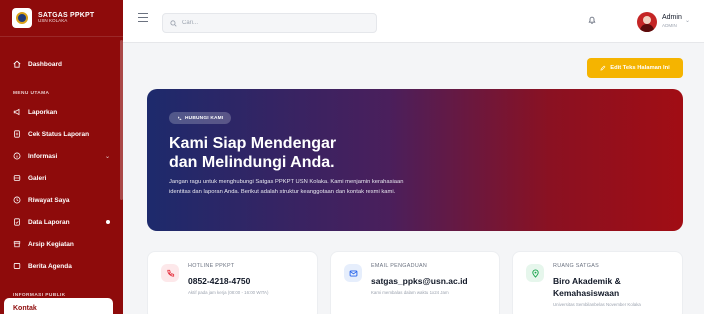 This screenshot has height=314, width=704. Describe the element at coordinates (49, 200) in the screenshot. I see `sidebar-item-label: Riwayat Saya` at that location.